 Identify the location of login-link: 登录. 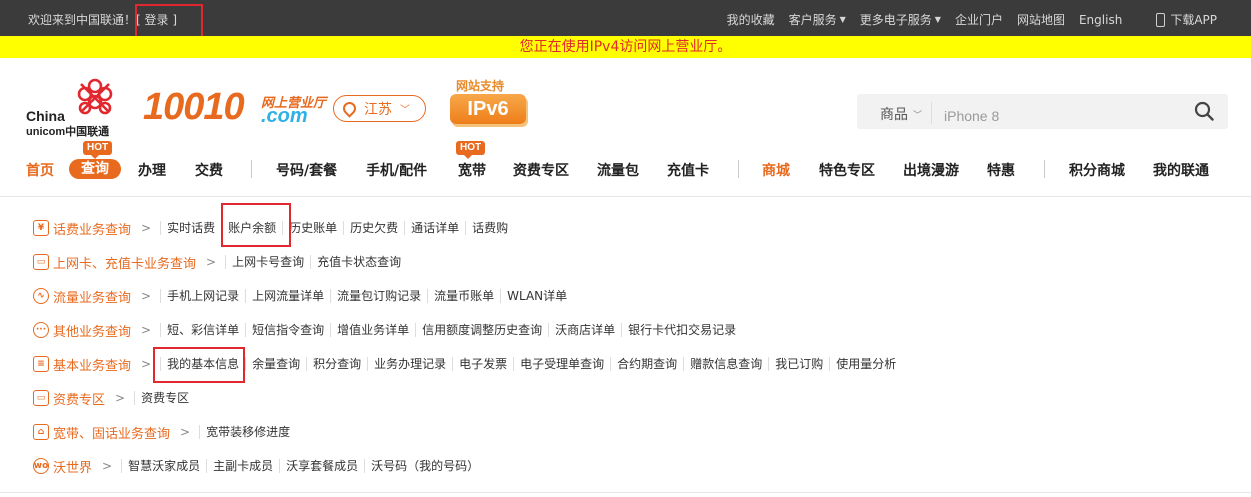
(157, 20).